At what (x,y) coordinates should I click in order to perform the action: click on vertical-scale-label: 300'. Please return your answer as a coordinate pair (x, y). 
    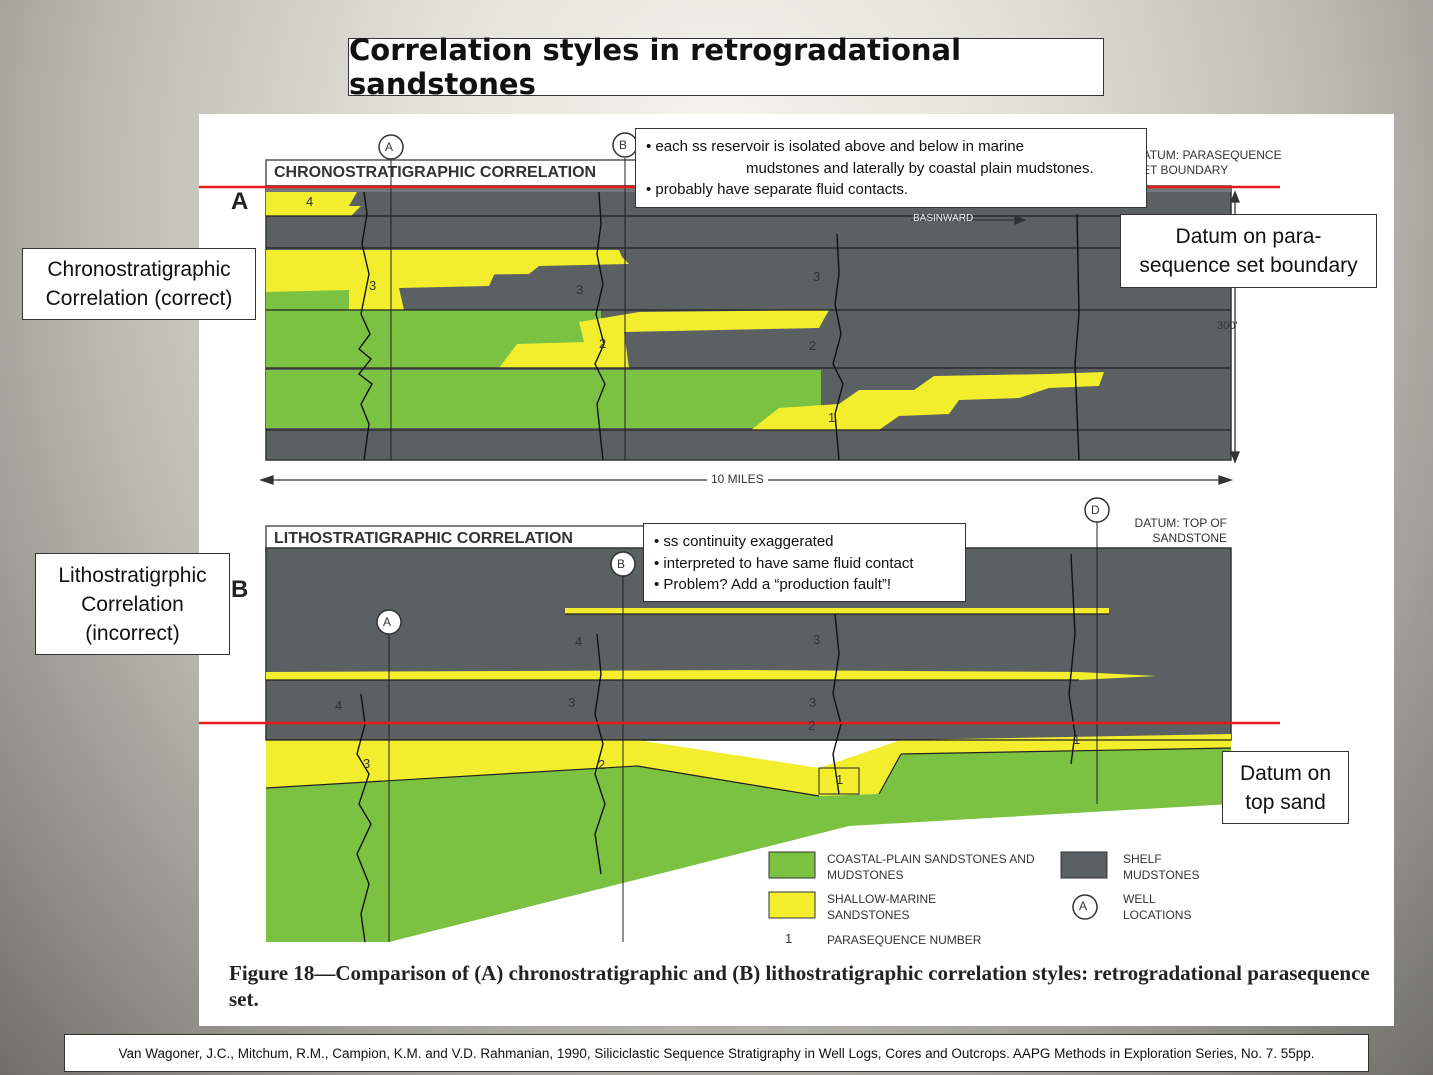
    Looking at the image, I should click on (1227, 326).